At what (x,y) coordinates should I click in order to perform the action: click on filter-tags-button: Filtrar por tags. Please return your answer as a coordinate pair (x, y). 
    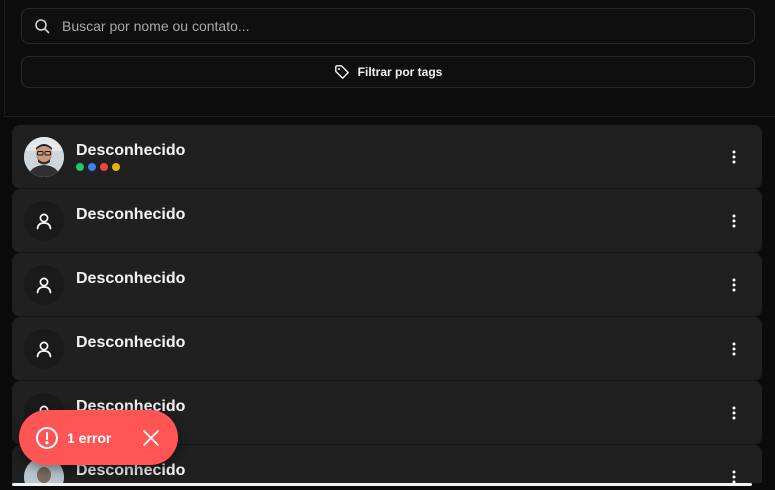
    Looking at the image, I should click on (388, 72).